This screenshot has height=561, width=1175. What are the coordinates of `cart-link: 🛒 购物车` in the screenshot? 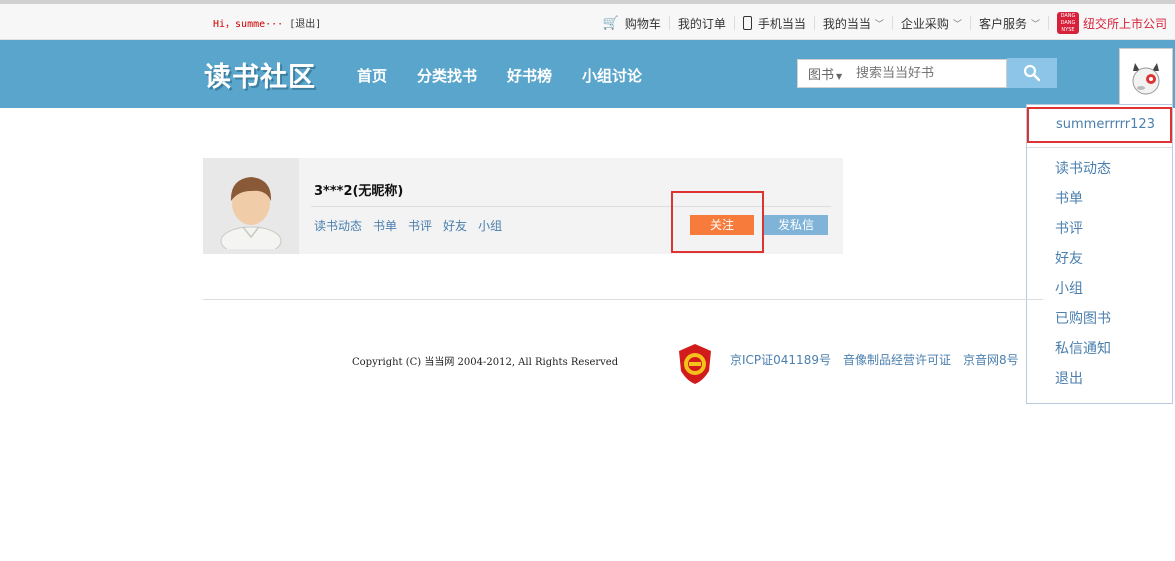 It's located at (632, 23).